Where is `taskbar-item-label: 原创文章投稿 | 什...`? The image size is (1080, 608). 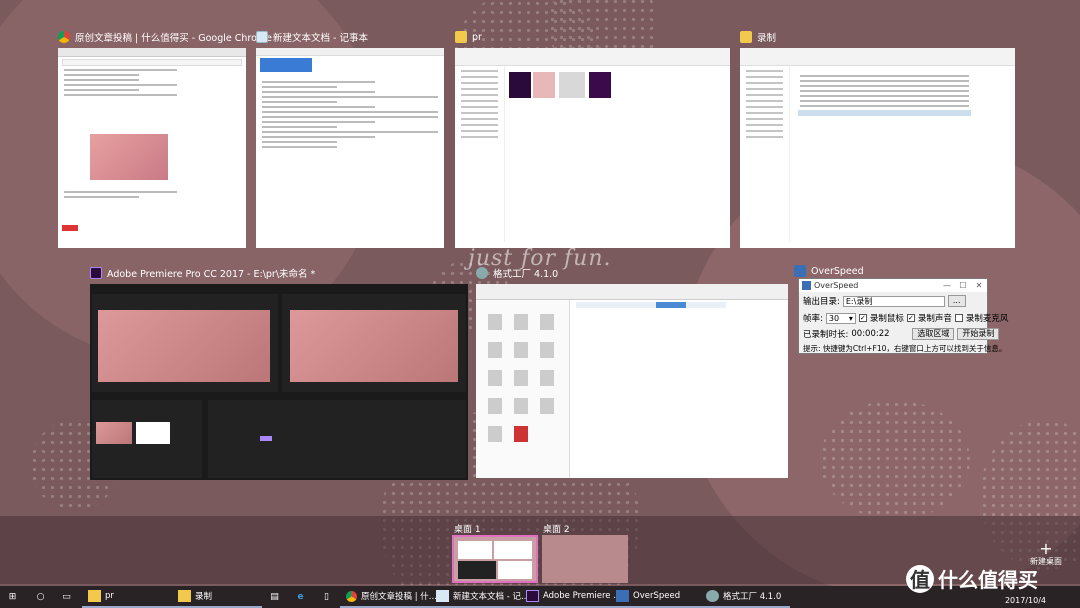
taskbar-item-label: 原创文章投稿 | 什... is located at coordinates (399, 597).